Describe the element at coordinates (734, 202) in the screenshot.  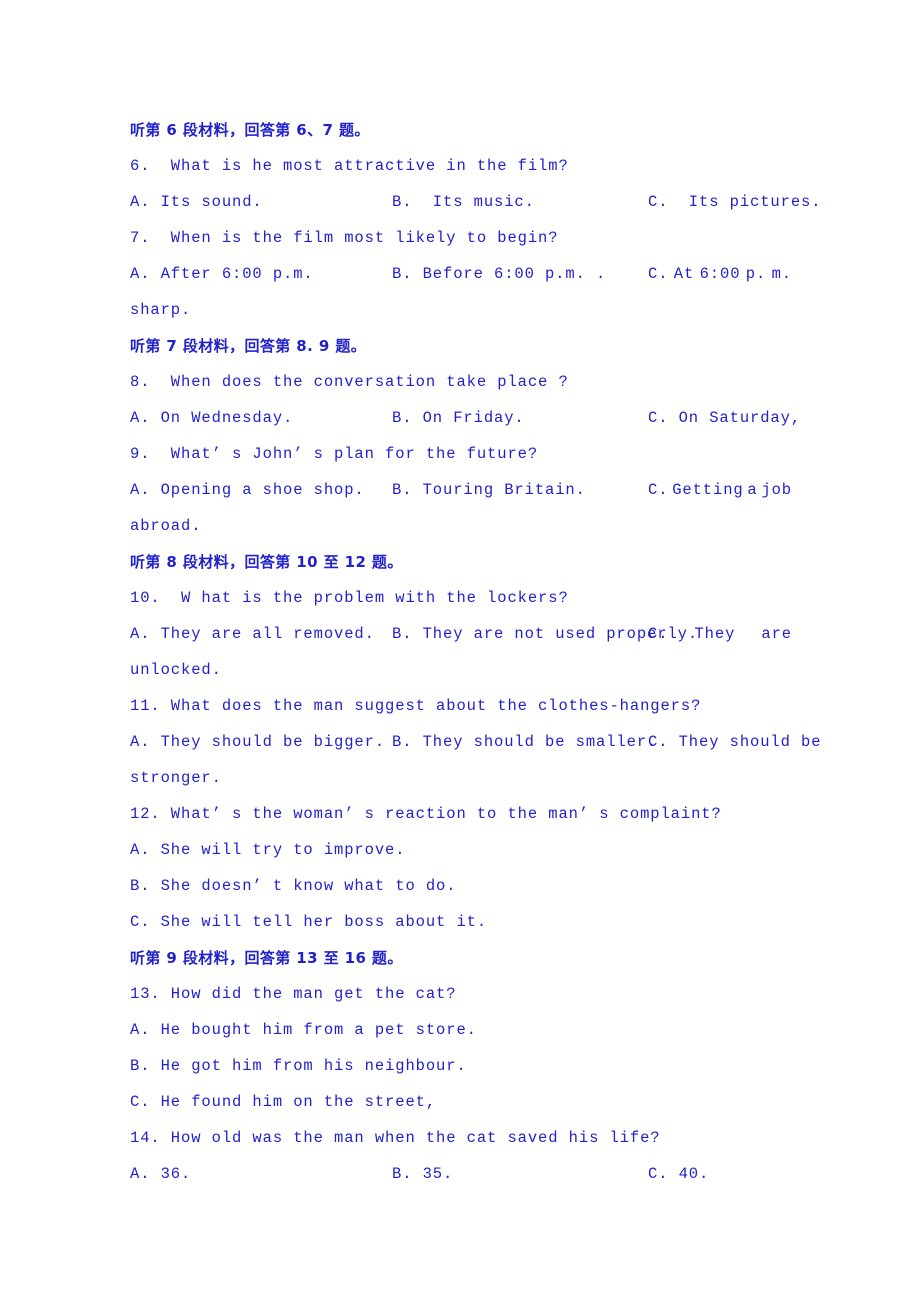
I see `option-6-c: C. Its pictures.` at that location.